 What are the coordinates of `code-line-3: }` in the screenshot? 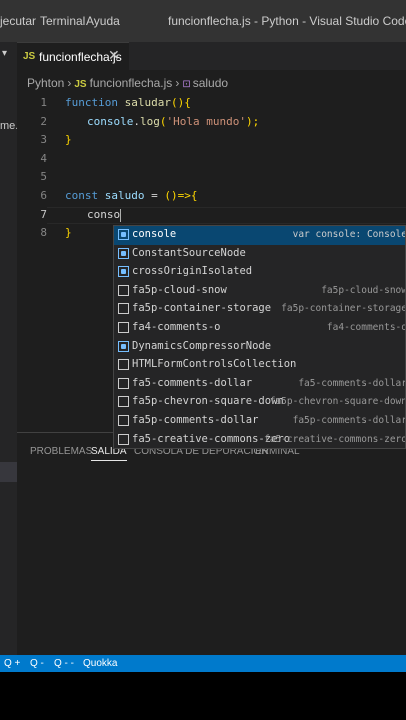 It's located at (68, 139).